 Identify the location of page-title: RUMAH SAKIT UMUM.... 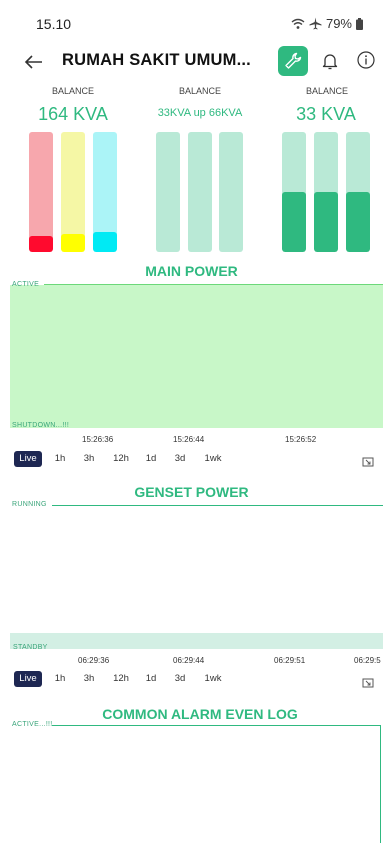
(156, 60).